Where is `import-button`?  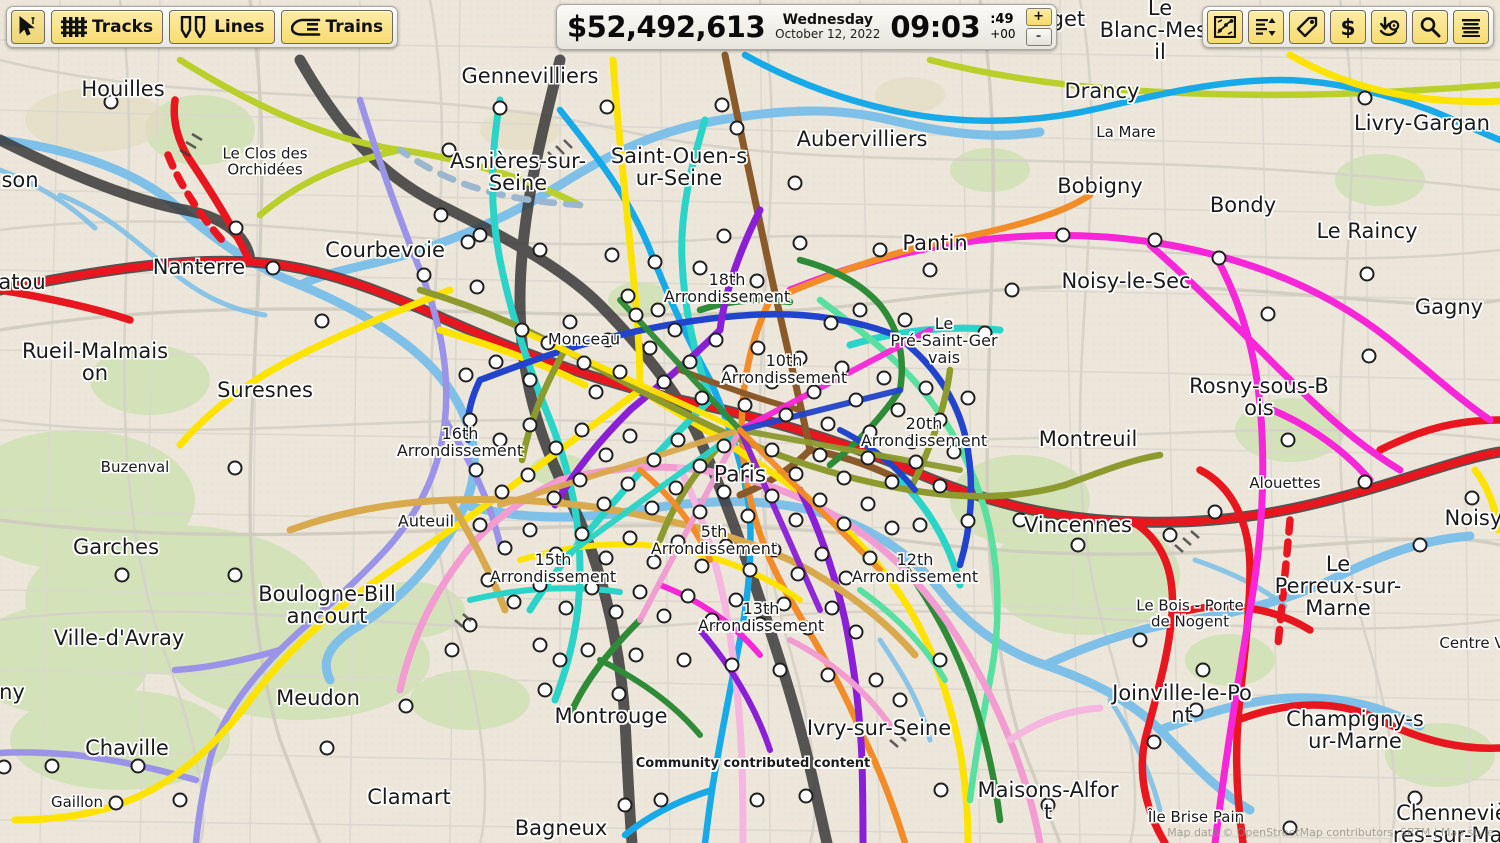
import-button is located at coordinates (1389, 27).